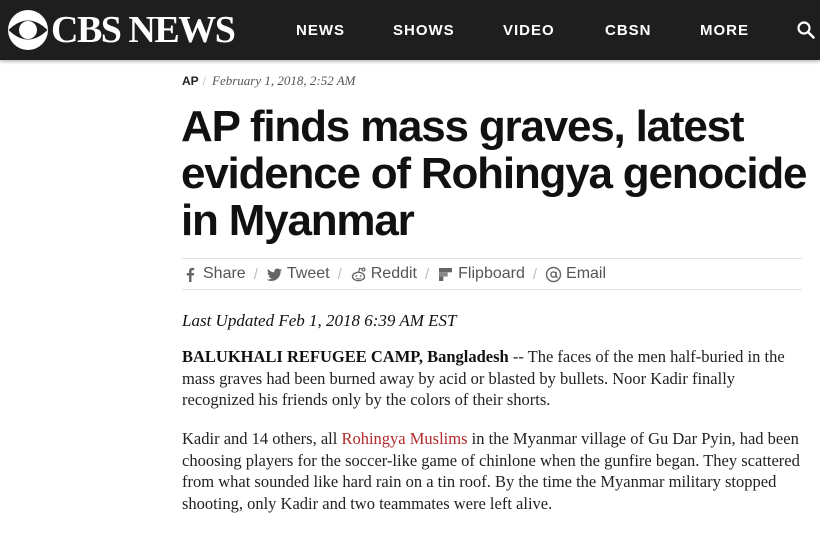  I want to click on share-flipboard-button: Flipboard, so click(481, 274).